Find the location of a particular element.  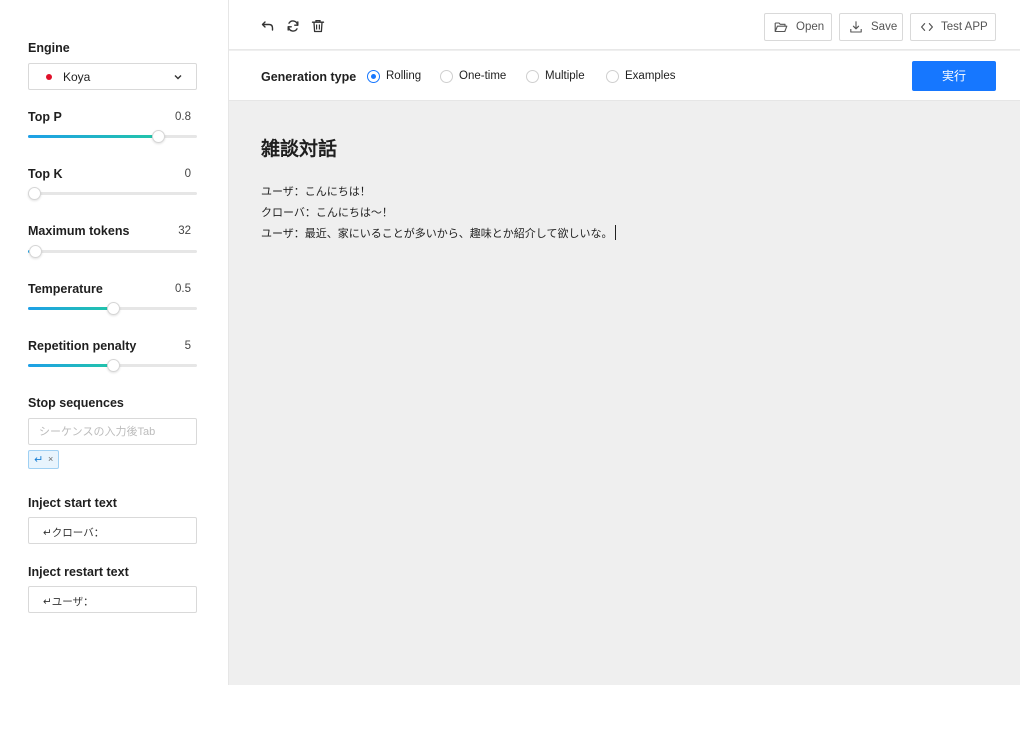

stop-sequence-tag: ↵ × is located at coordinates (43, 459).